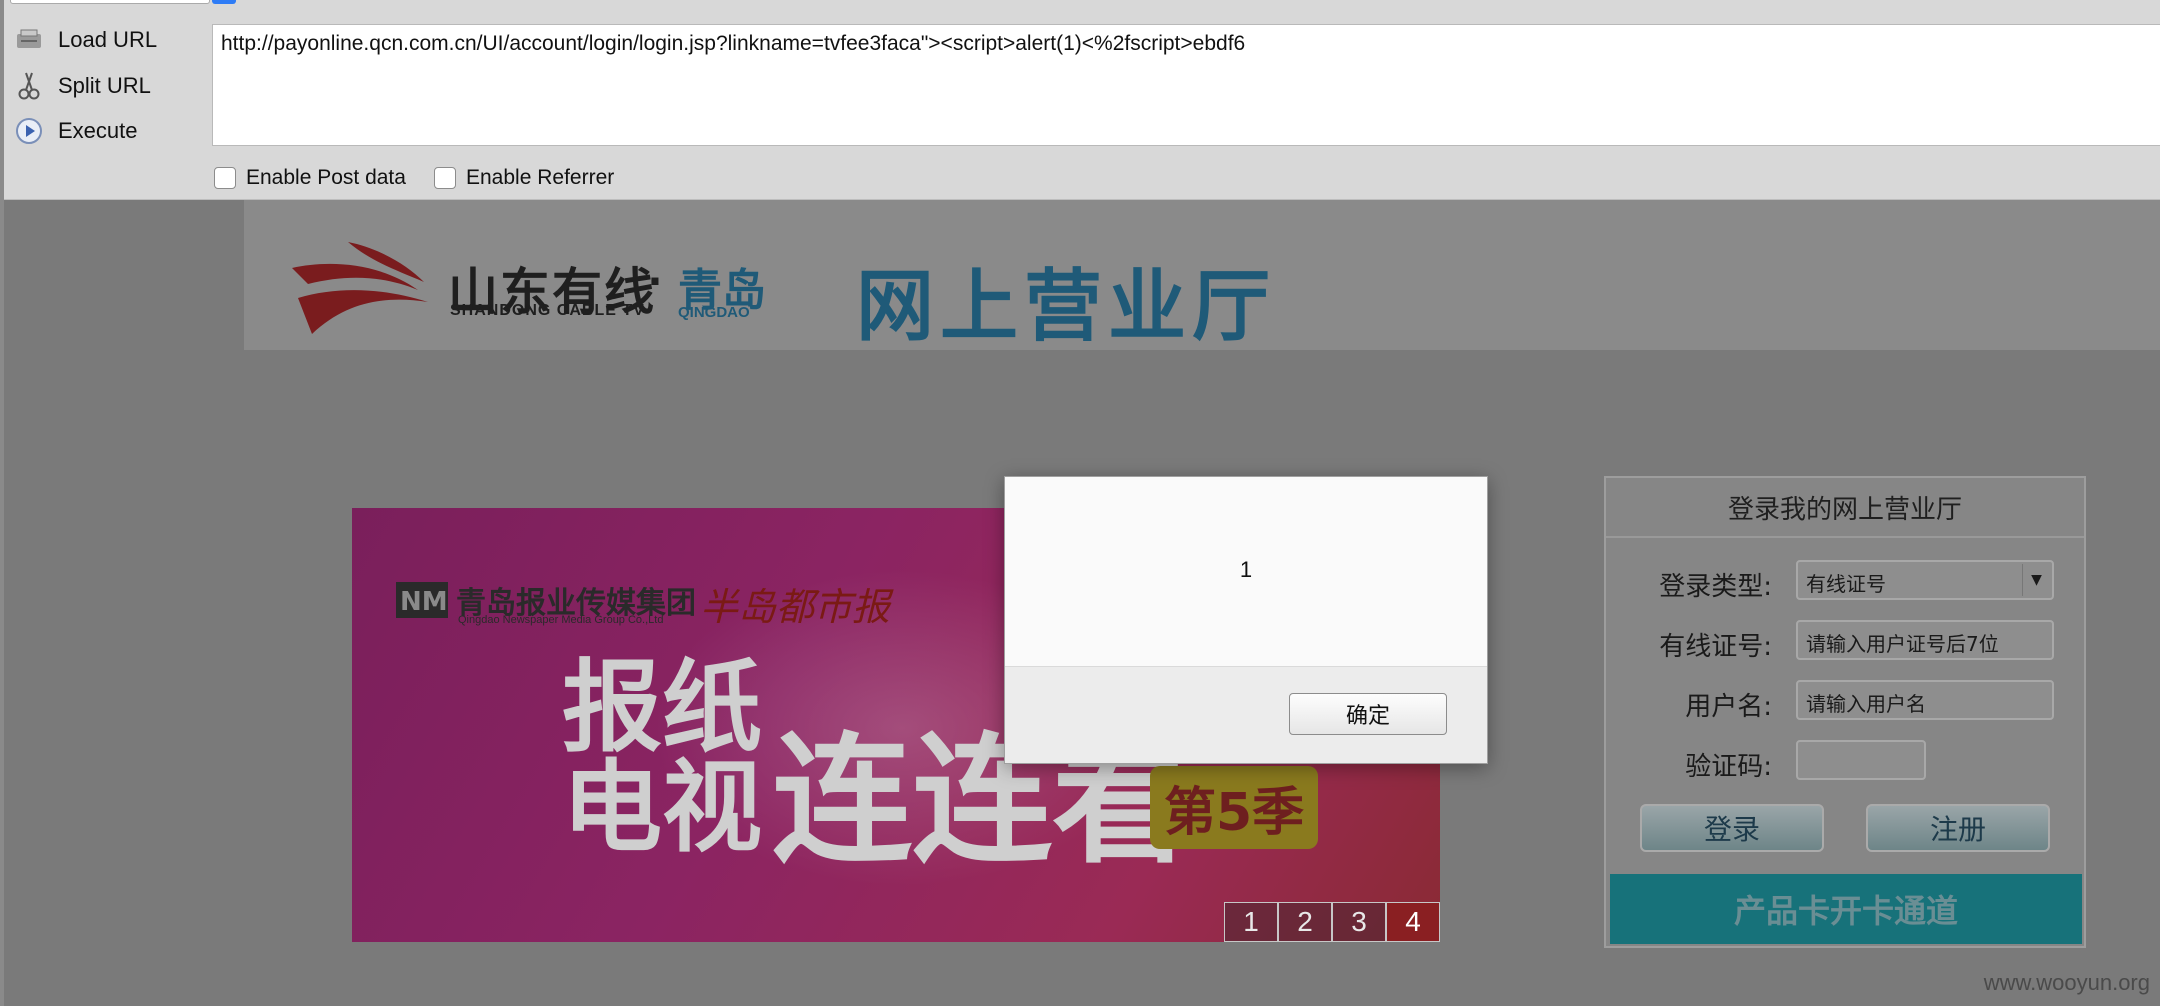 The image size is (2160, 1006). I want to click on execute-label: Execute, so click(98, 130).